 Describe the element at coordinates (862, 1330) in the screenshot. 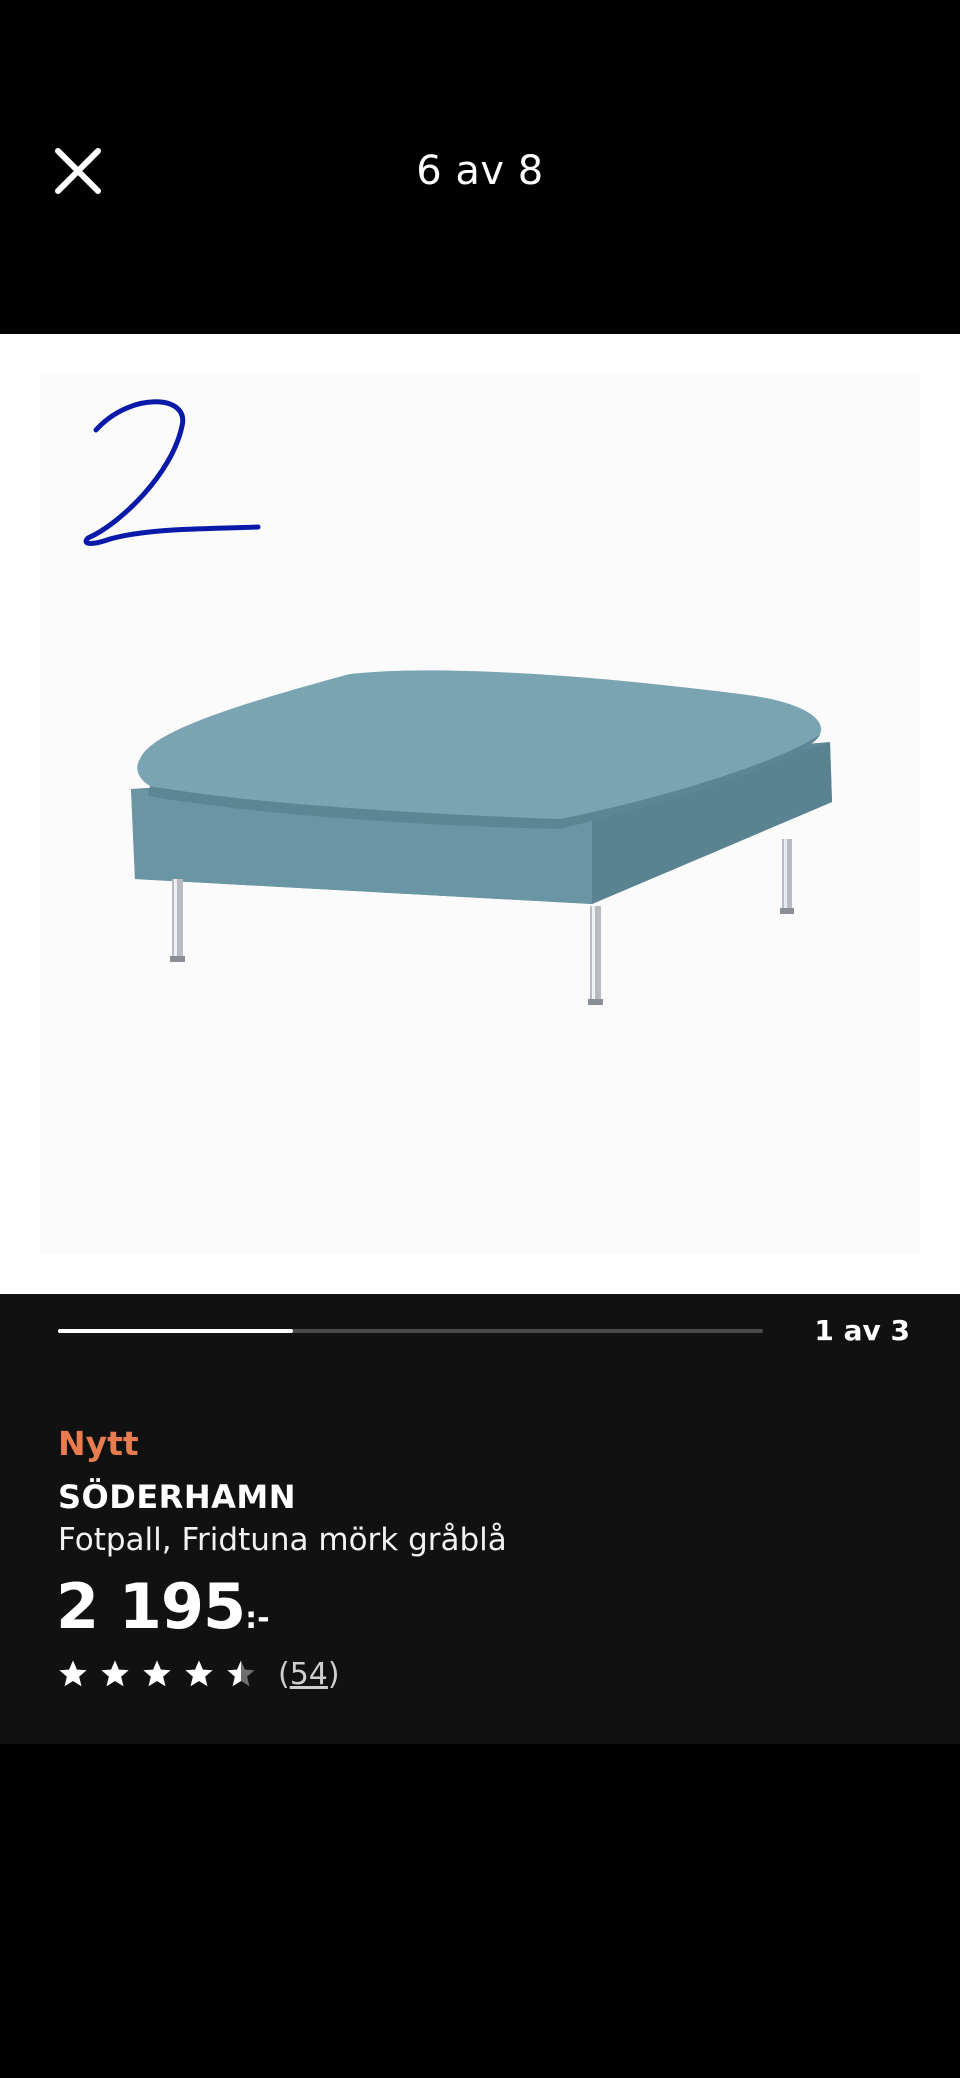

I see `carousel-position: 1 av 3` at that location.